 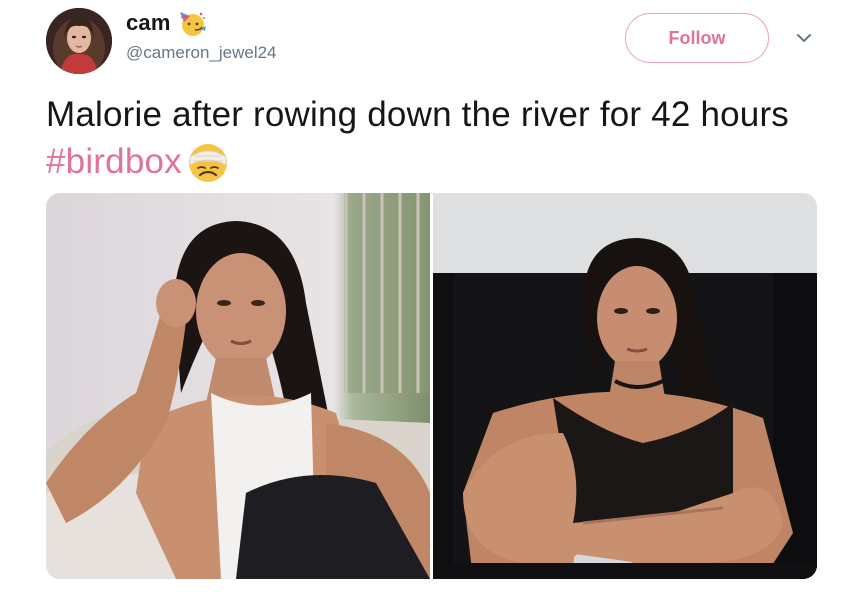 What do you see at coordinates (804, 37) in the screenshot?
I see `chevron-down-icon` at bounding box center [804, 37].